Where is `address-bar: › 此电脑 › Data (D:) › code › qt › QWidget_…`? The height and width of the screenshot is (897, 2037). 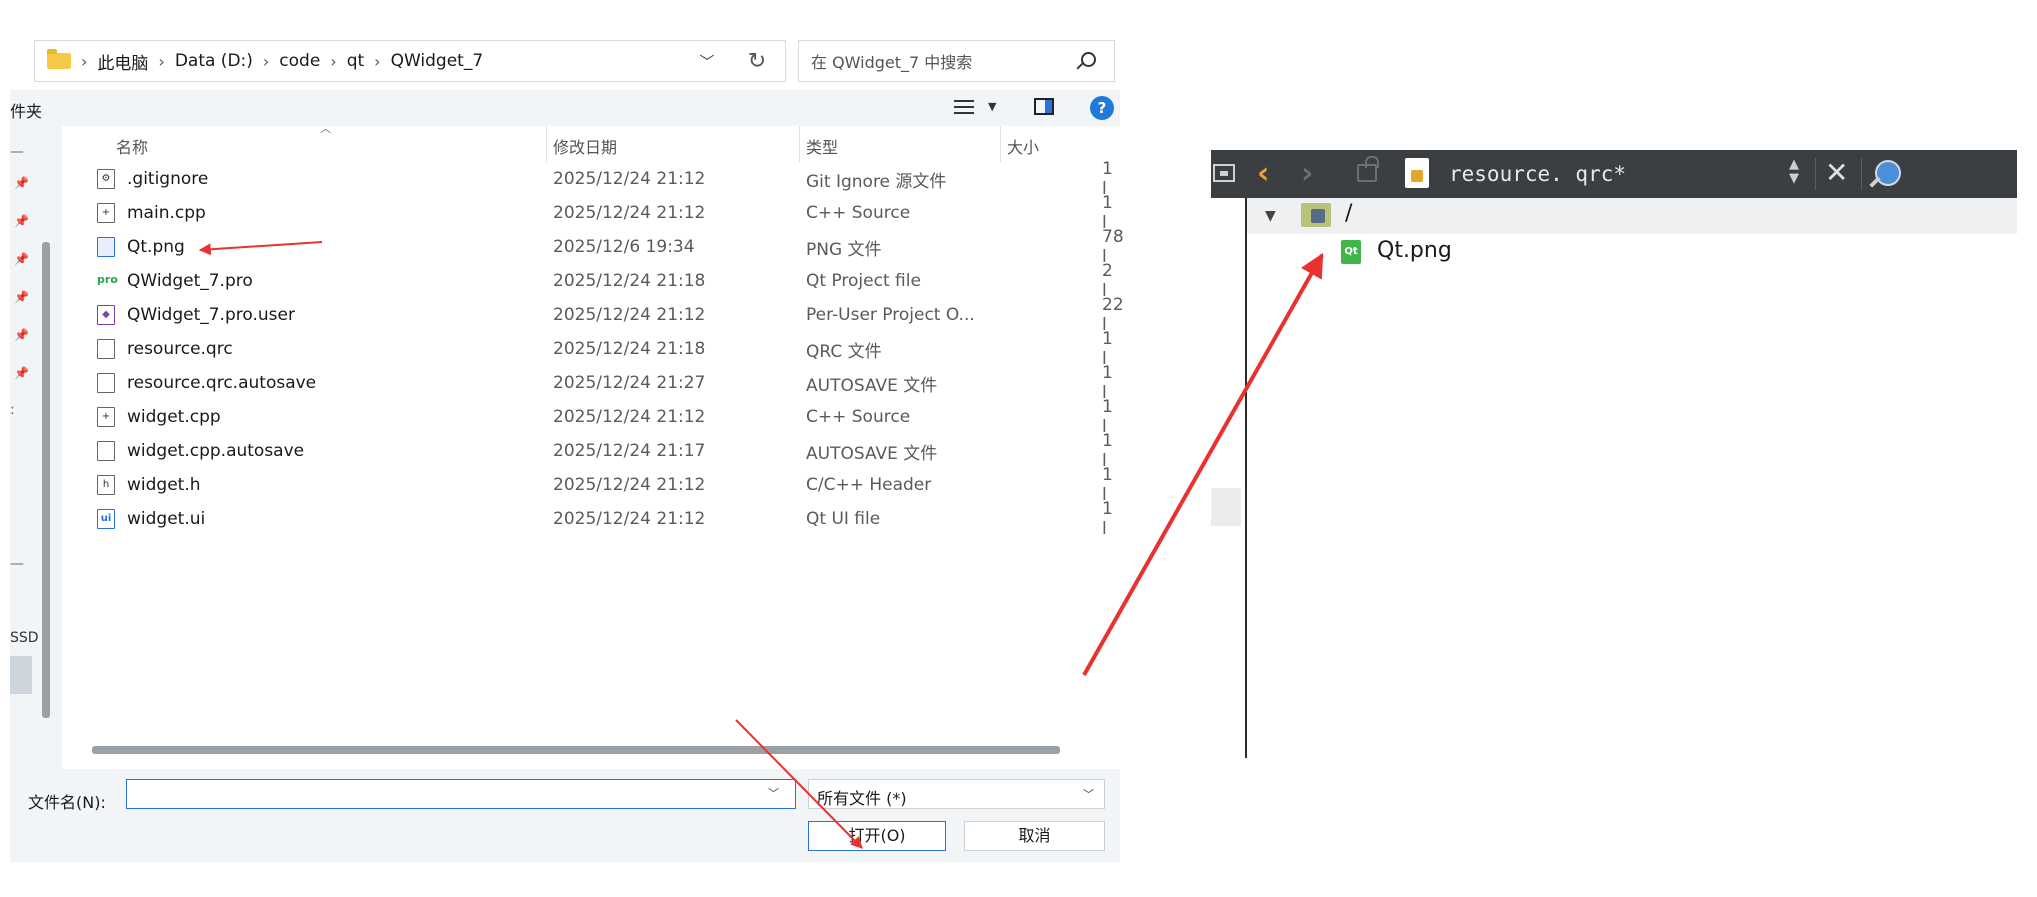 address-bar: › 此电脑 › Data (D:) › code › qt › QWidget_… is located at coordinates (410, 61).